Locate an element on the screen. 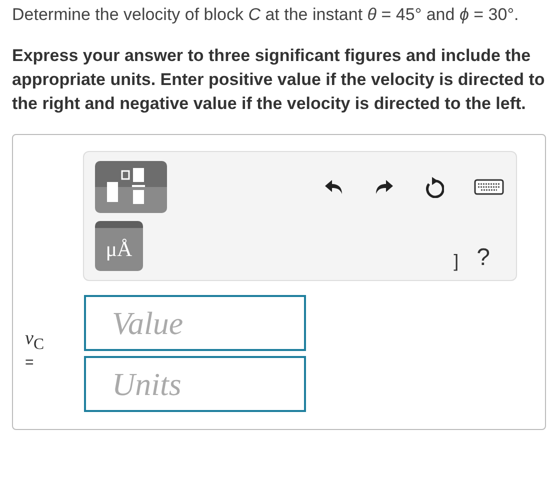 The height and width of the screenshot is (486, 560). reset-button is located at coordinates (434, 187).